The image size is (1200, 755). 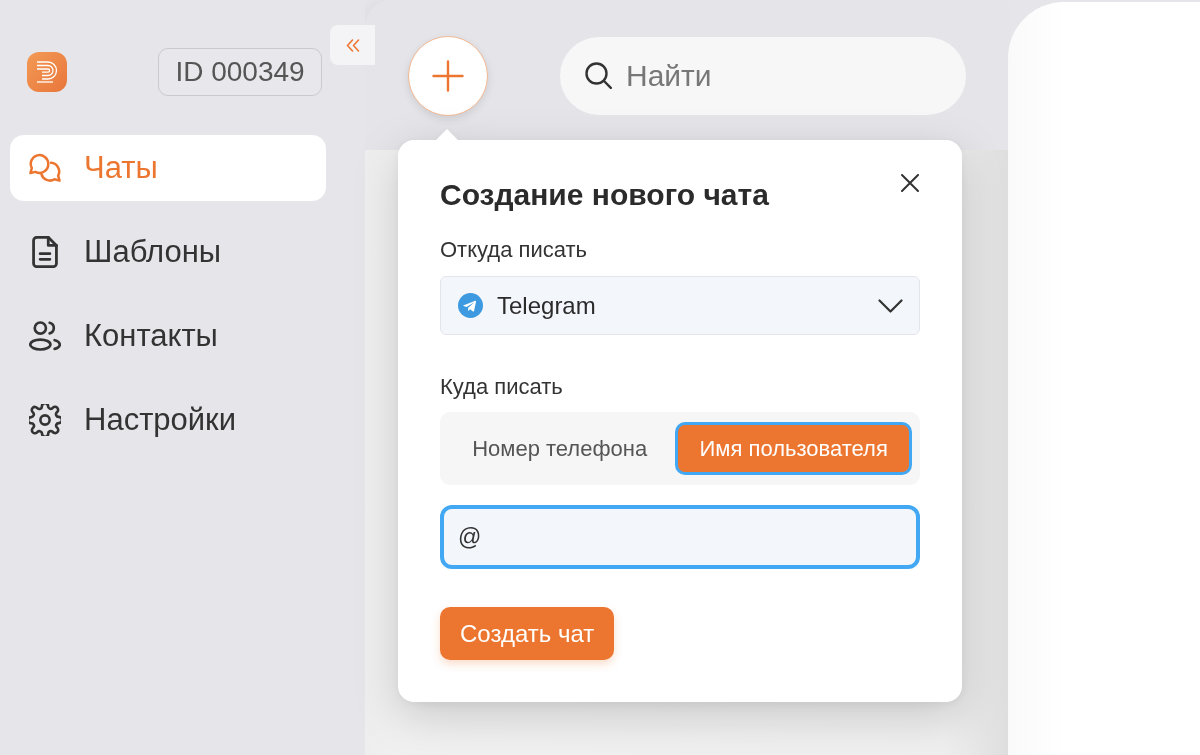 What do you see at coordinates (168, 252) in the screenshot?
I see `nav-item: Шаблоны` at bounding box center [168, 252].